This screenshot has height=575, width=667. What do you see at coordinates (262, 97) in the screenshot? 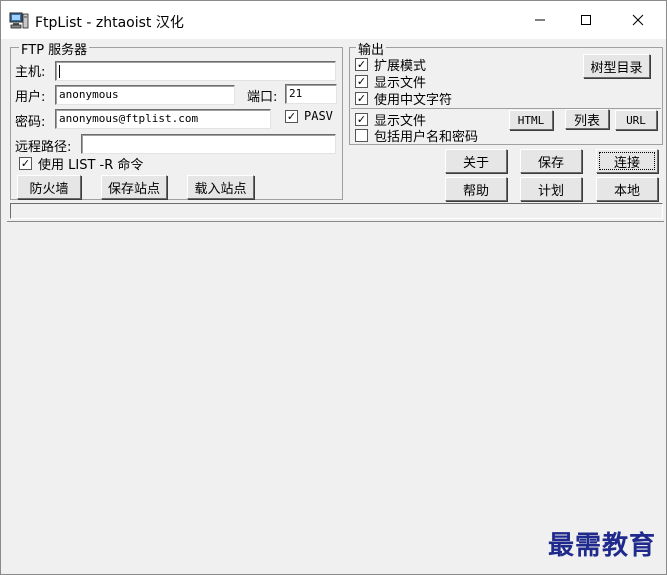
I see `port-label: 端口:` at bounding box center [262, 97].